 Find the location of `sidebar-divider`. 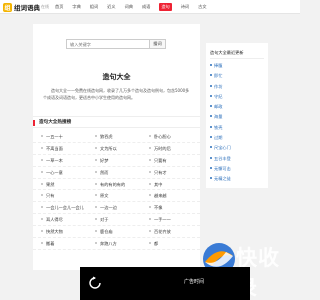

sidebar-divider is located at coordinates (237, 58).